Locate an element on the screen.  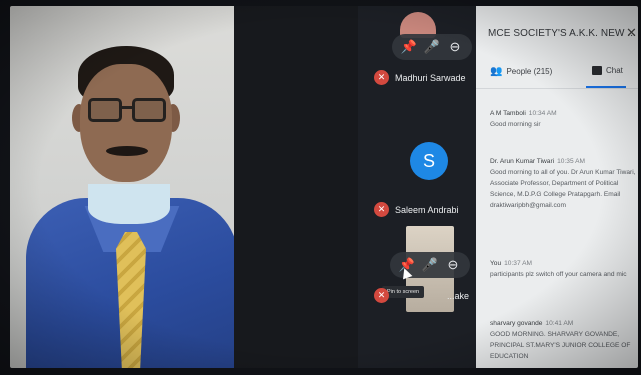
close-icon: ✕ is located at coordinates (631, 33).